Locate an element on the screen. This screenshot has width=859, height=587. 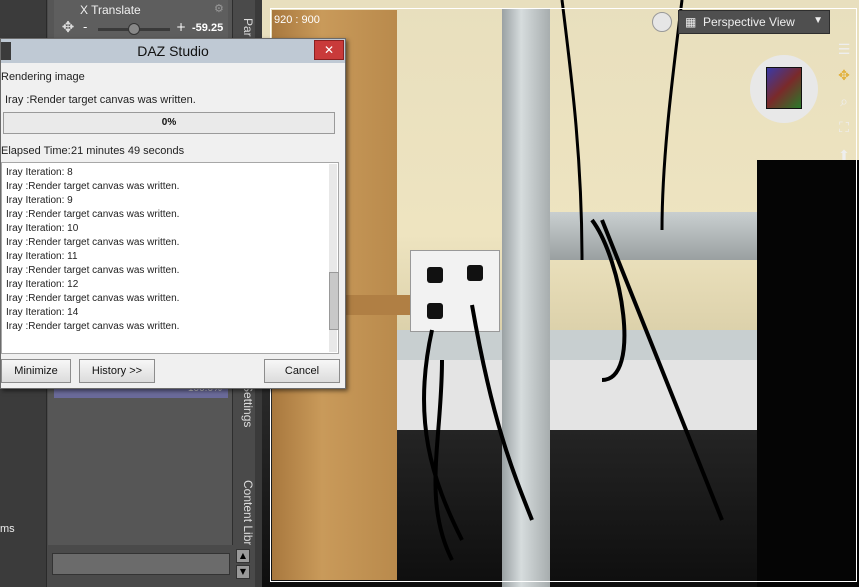
tab-parameters: Par is located at coordinates (244, 27).